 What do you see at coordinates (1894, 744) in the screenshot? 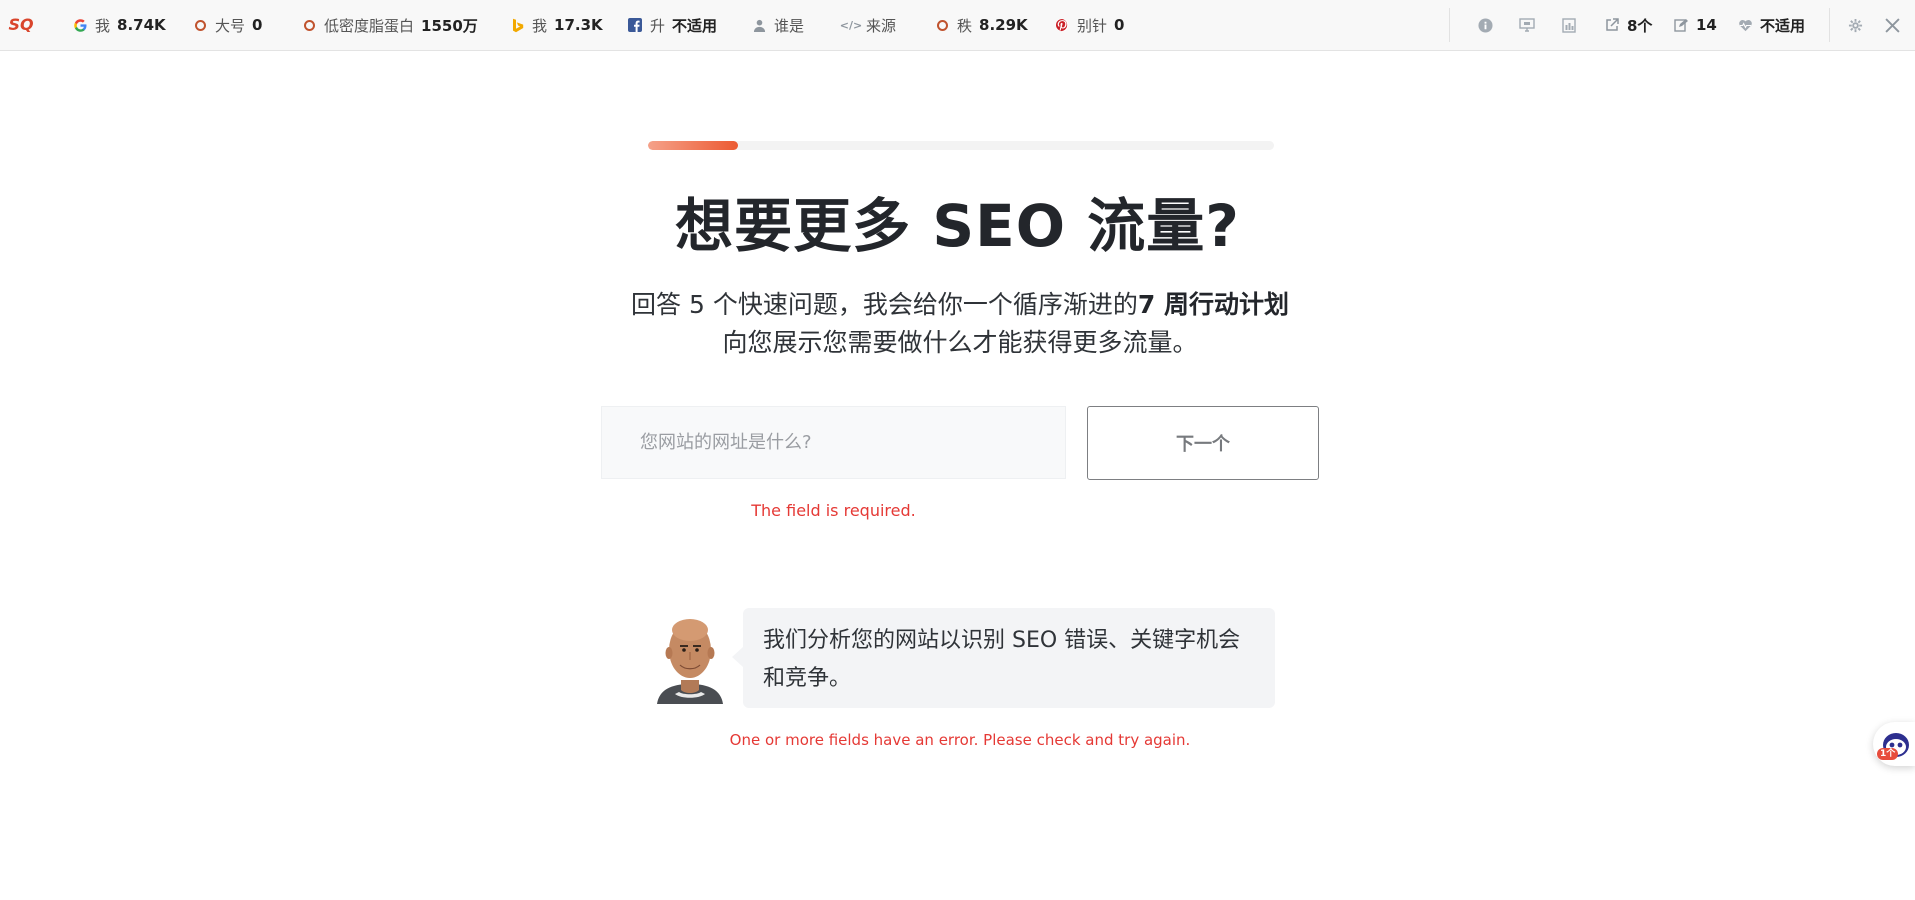
I see `floating-assistant-widget: 1个` at bounding box center [1894, 744].